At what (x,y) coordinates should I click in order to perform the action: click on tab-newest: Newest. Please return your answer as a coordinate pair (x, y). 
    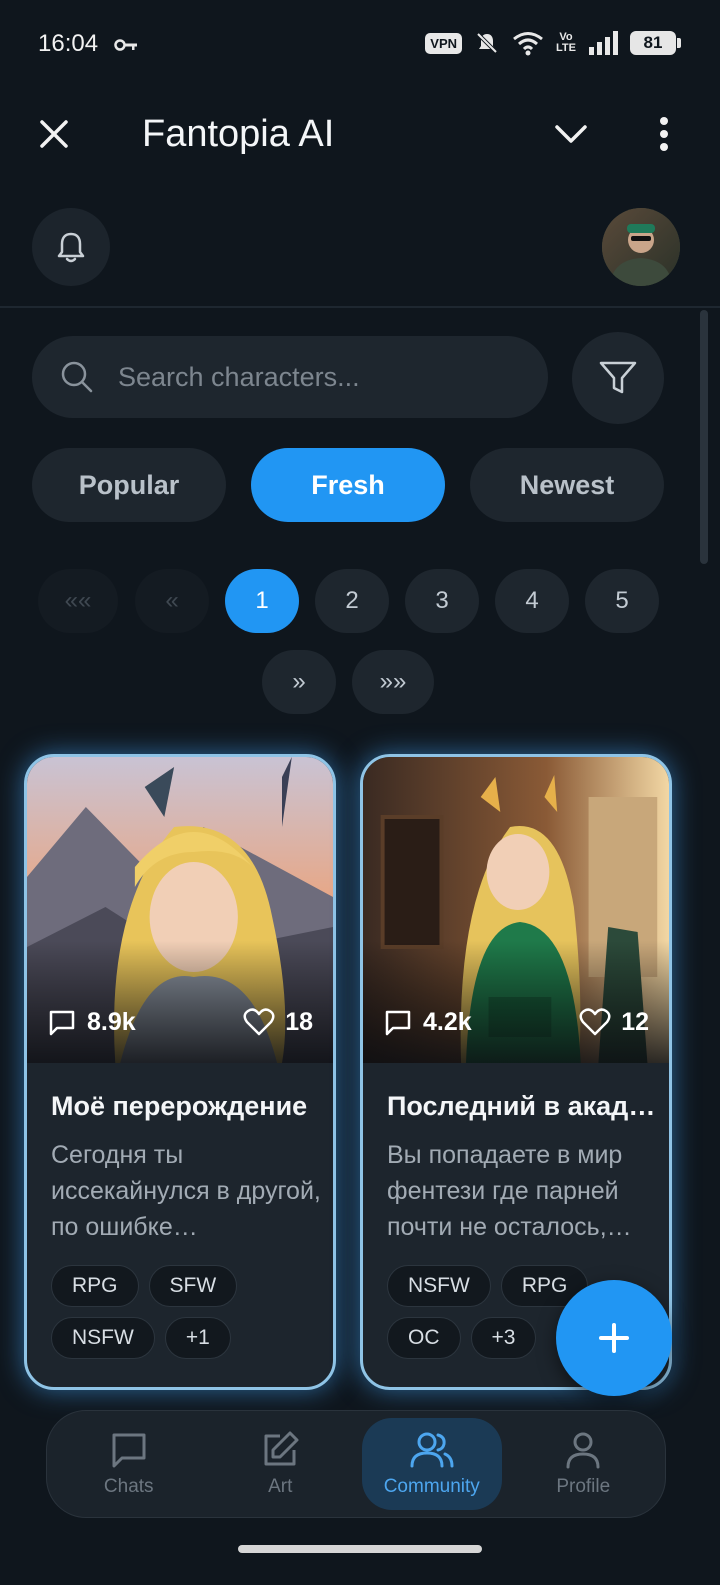
    Looking at the image, I should click on (567, 485).